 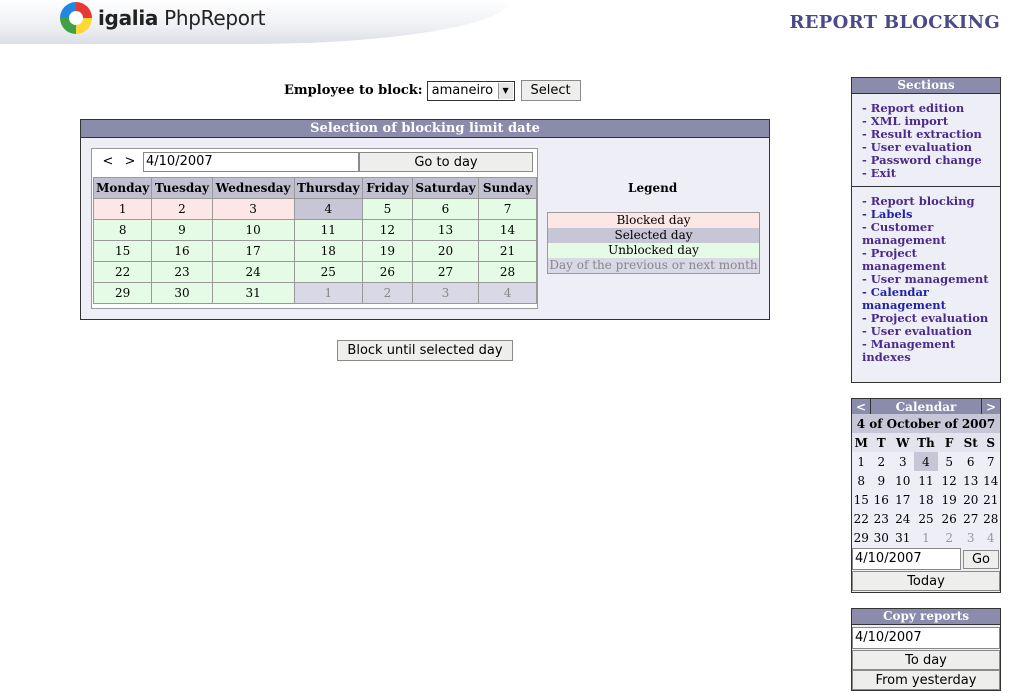 I want to click on mini-day-cell: 14, so click(x=991, y=480).